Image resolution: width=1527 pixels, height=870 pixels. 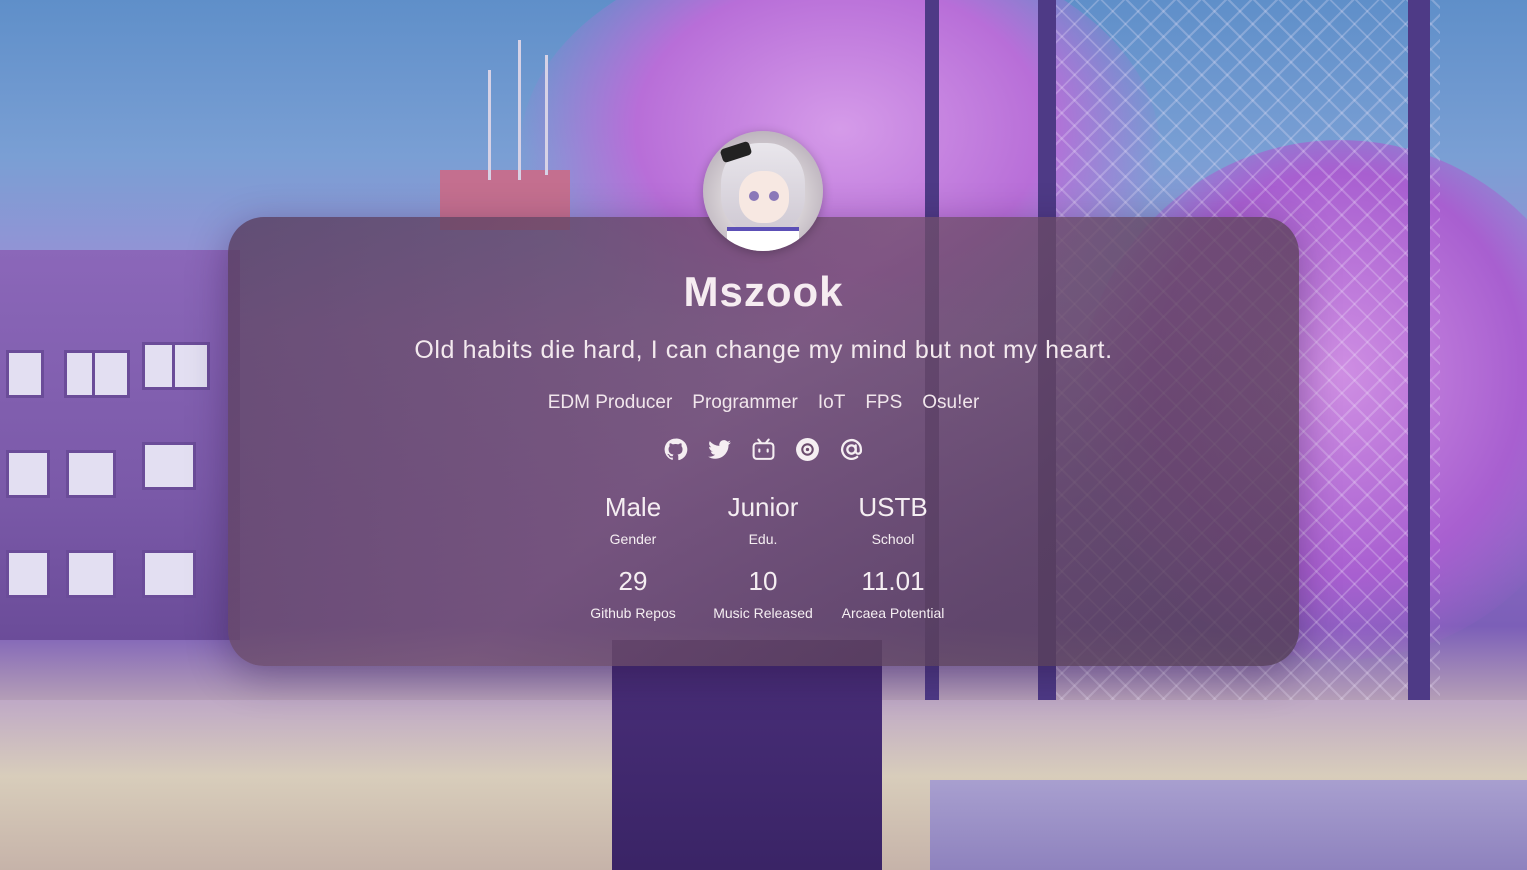 What do you see at coordinates (763, 539) in the screenshot?
I see `stat-label: Edu.` at bounding box center [763, 539].